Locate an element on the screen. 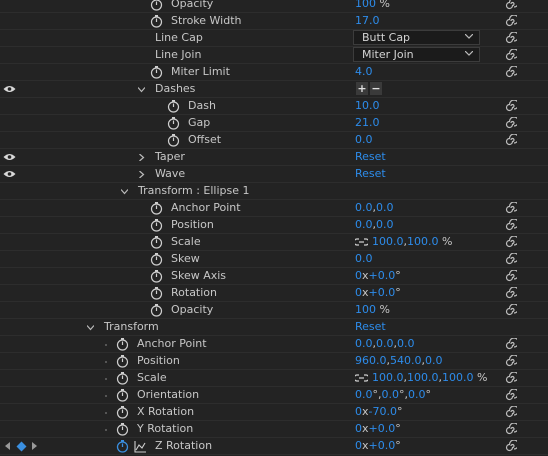  property-value: 0x-70.0° is located at coordinates (378, 411).